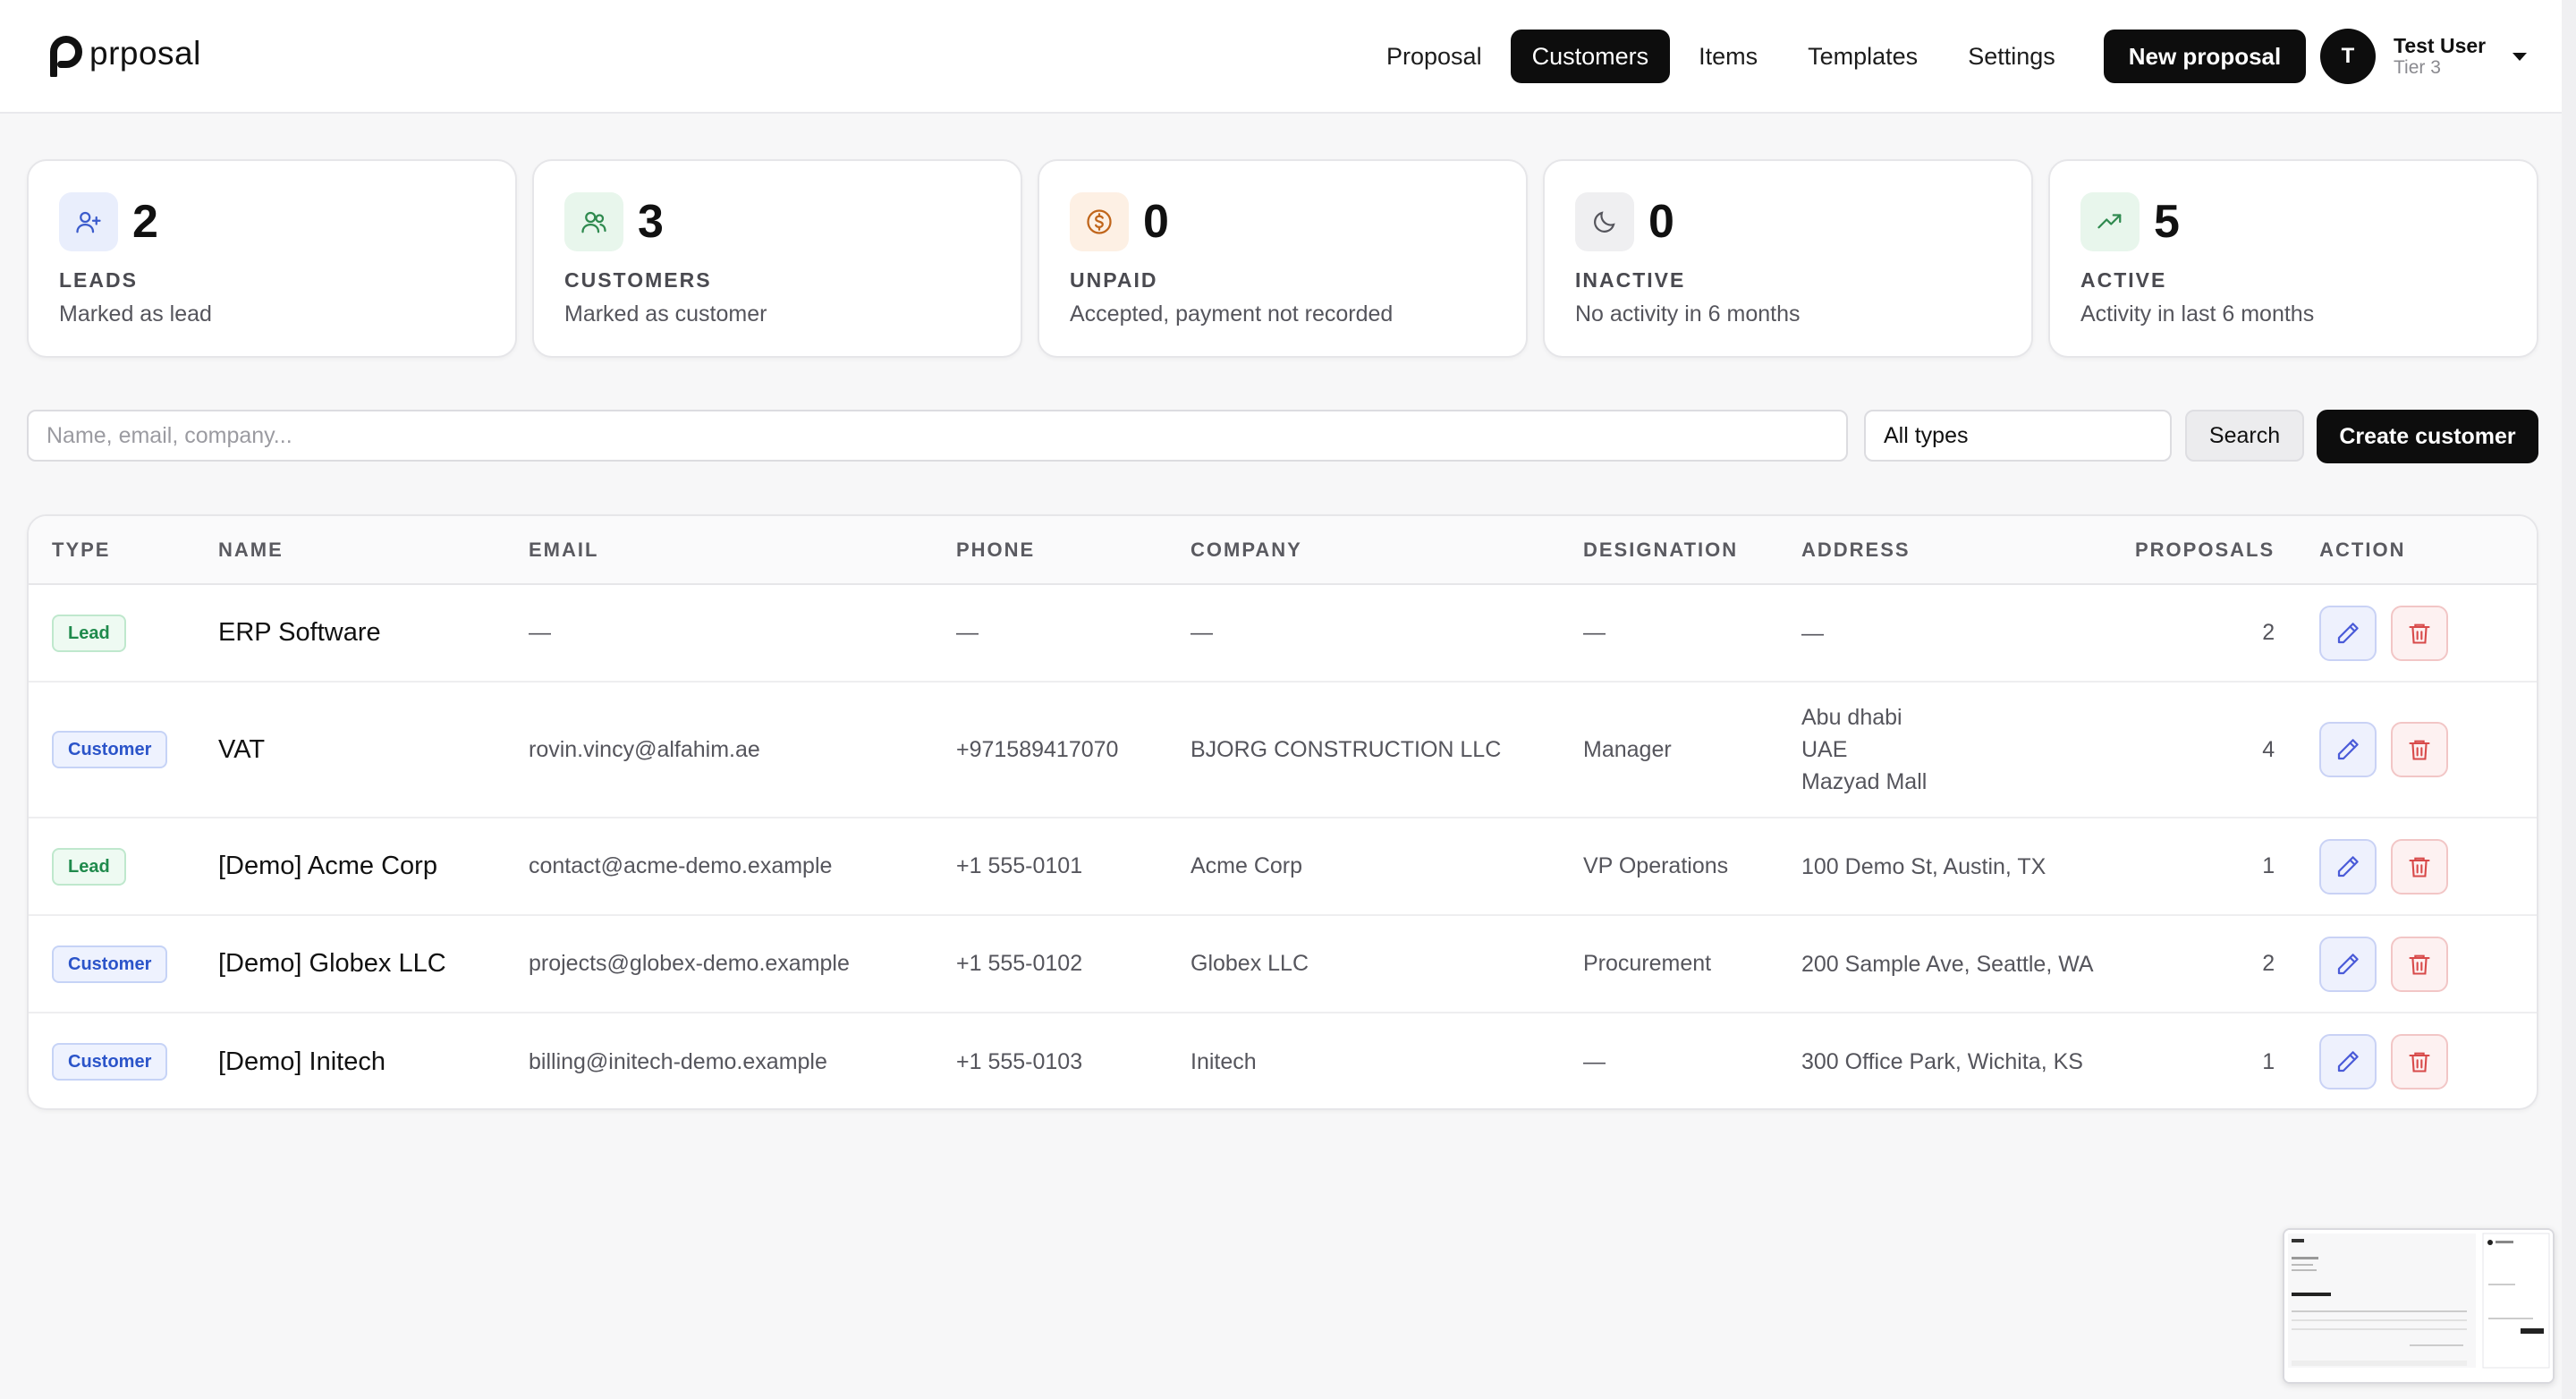  What do you see at coordinates (373, 750) in the screenshot?
I see `customer-name: VAT` at bounding box center [373, 750].